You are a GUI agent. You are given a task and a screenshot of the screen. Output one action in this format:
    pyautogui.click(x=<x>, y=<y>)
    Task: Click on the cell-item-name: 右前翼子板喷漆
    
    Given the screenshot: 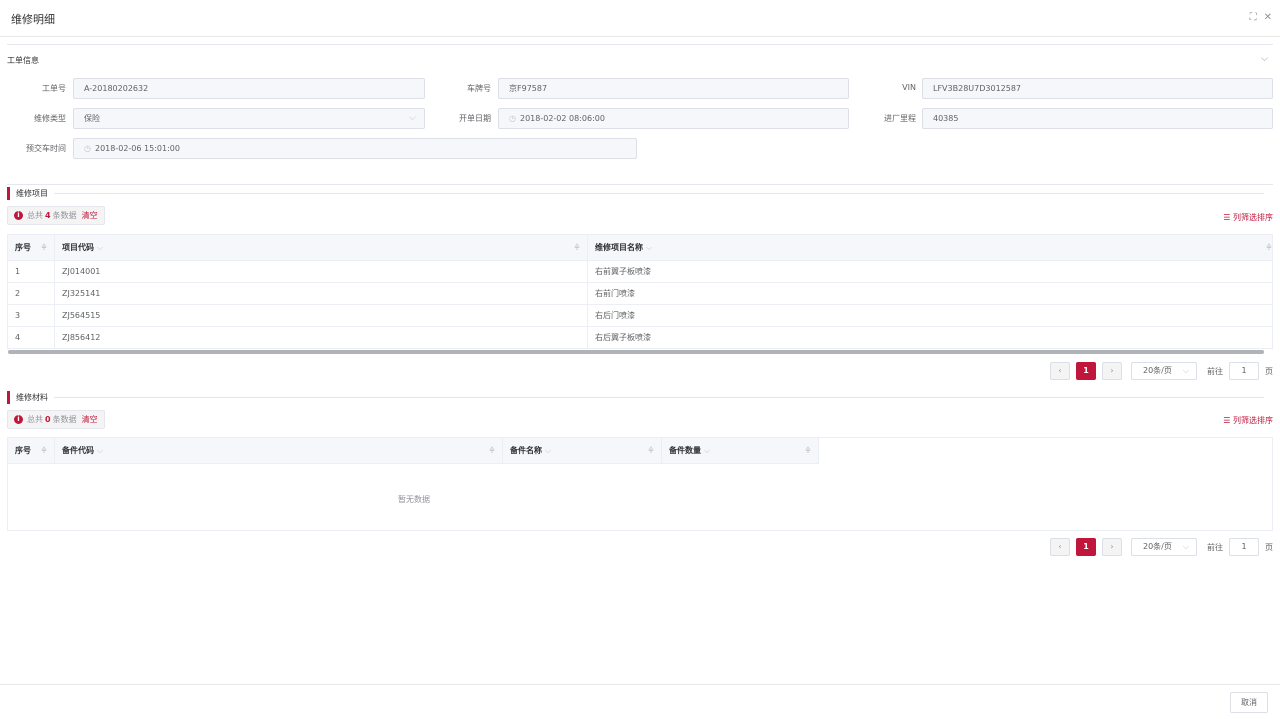 What is the action you would take?
    pyautogui.click(x=930, y=271)
    